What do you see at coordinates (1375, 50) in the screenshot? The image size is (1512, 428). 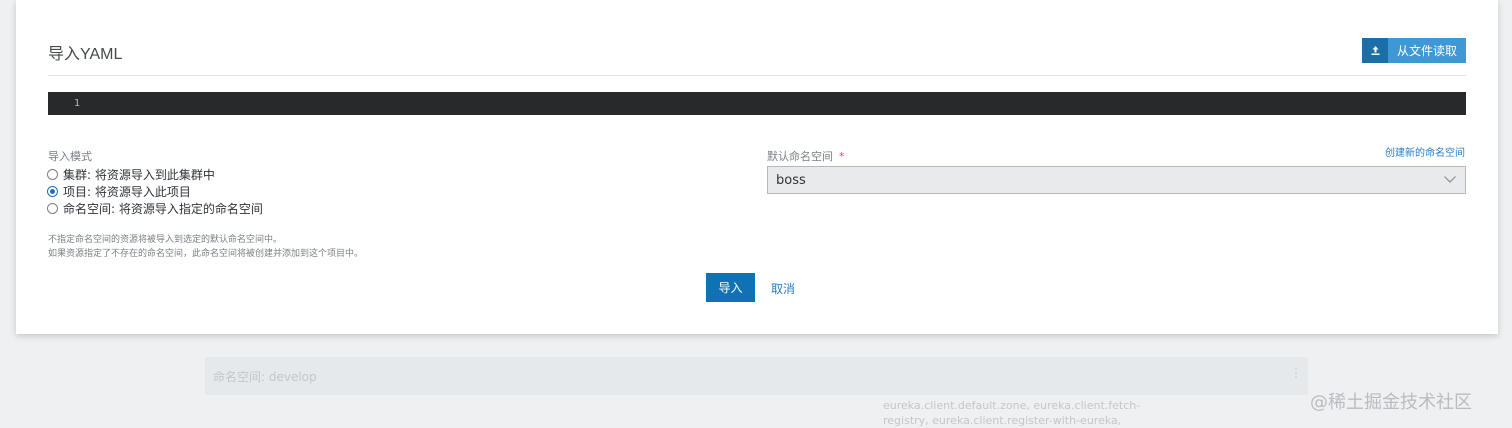 I see `upload-icon` at bounding box center [1375, 50].